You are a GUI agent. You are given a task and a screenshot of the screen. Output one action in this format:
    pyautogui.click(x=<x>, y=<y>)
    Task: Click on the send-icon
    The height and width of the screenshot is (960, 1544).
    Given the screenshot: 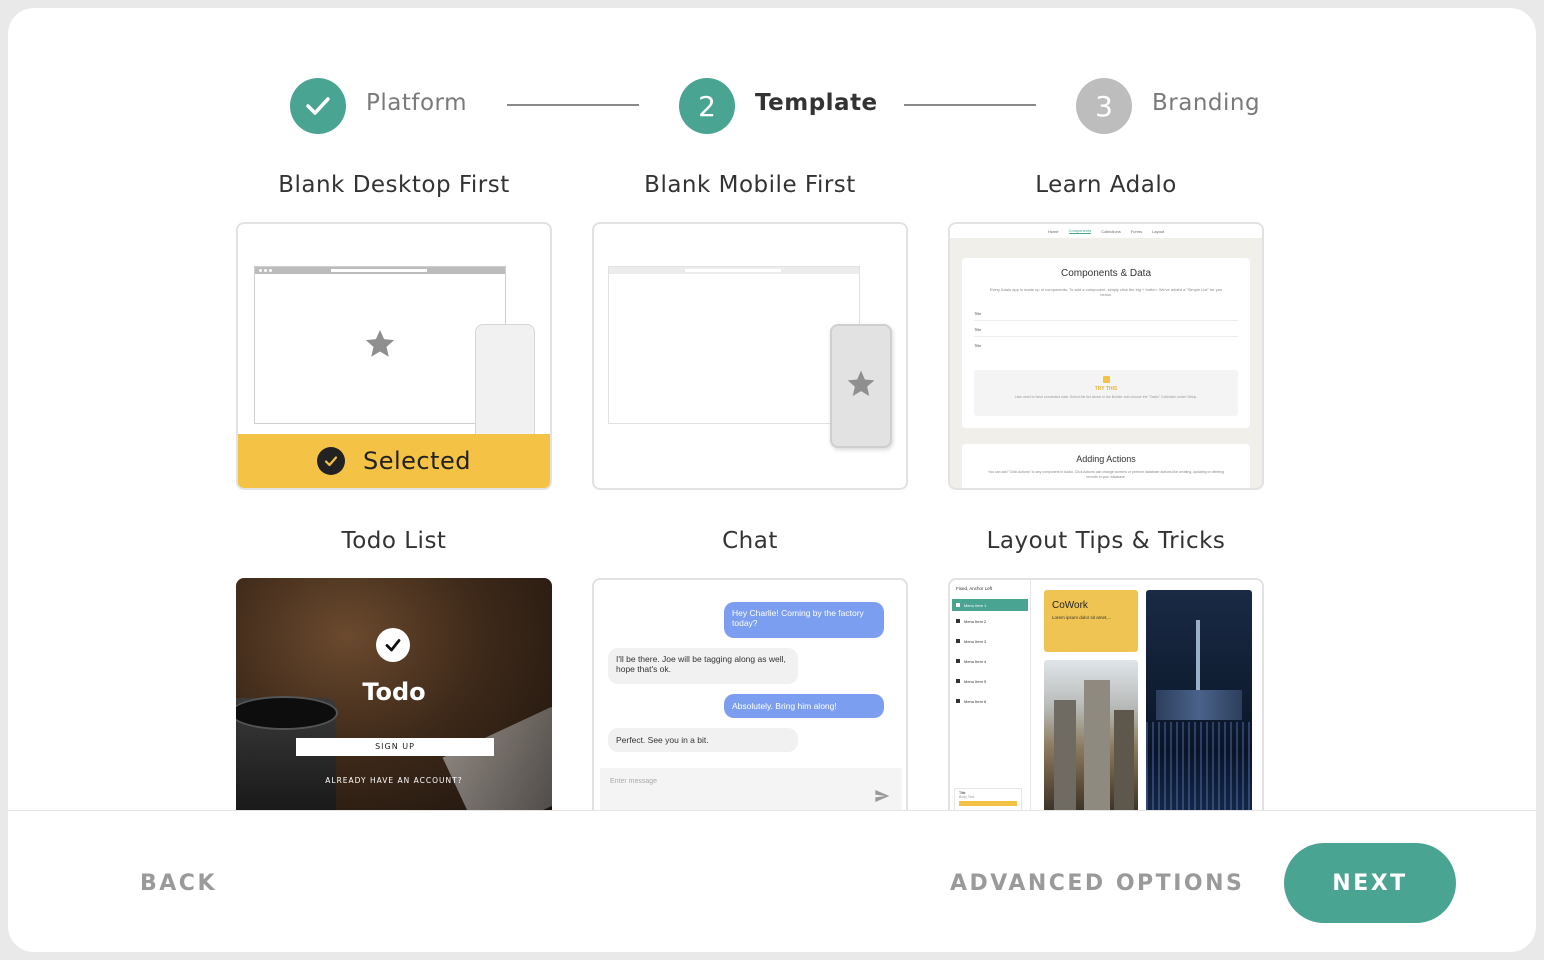 What is the action you would take?
    pyautogui.click(x=882, y=796)
    